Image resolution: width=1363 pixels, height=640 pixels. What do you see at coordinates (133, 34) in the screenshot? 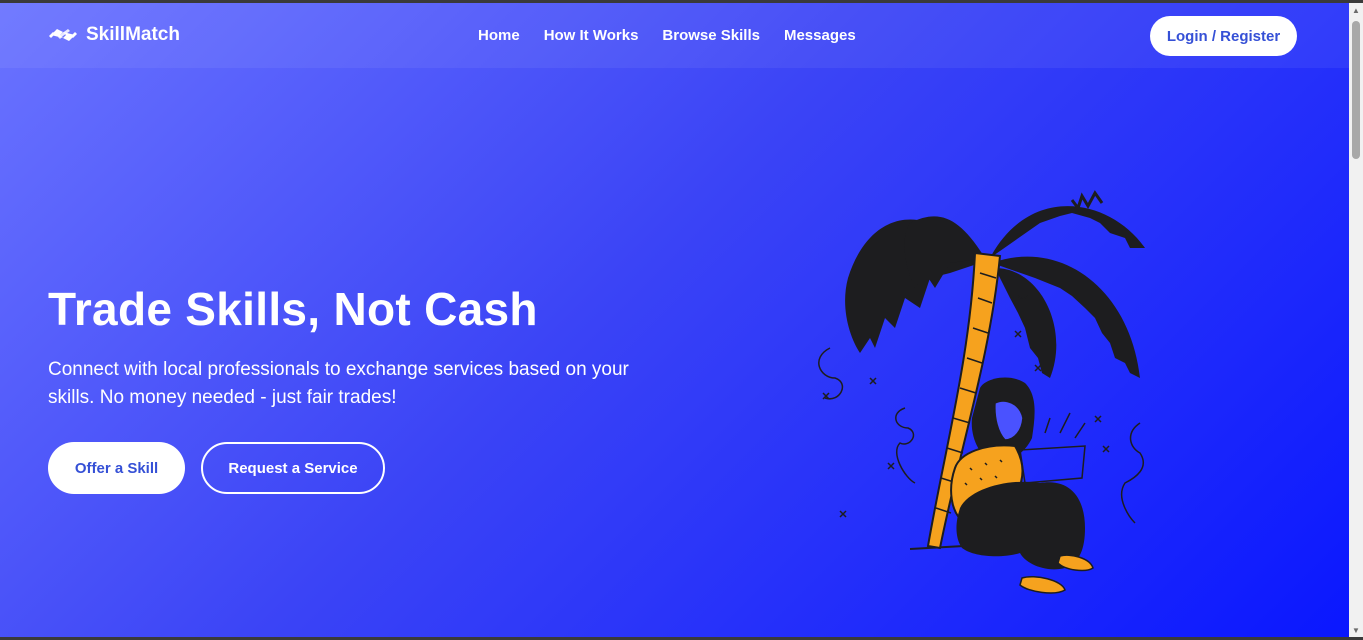
I see `brand-name: SkillMatch` at bounding box center [133, 34].